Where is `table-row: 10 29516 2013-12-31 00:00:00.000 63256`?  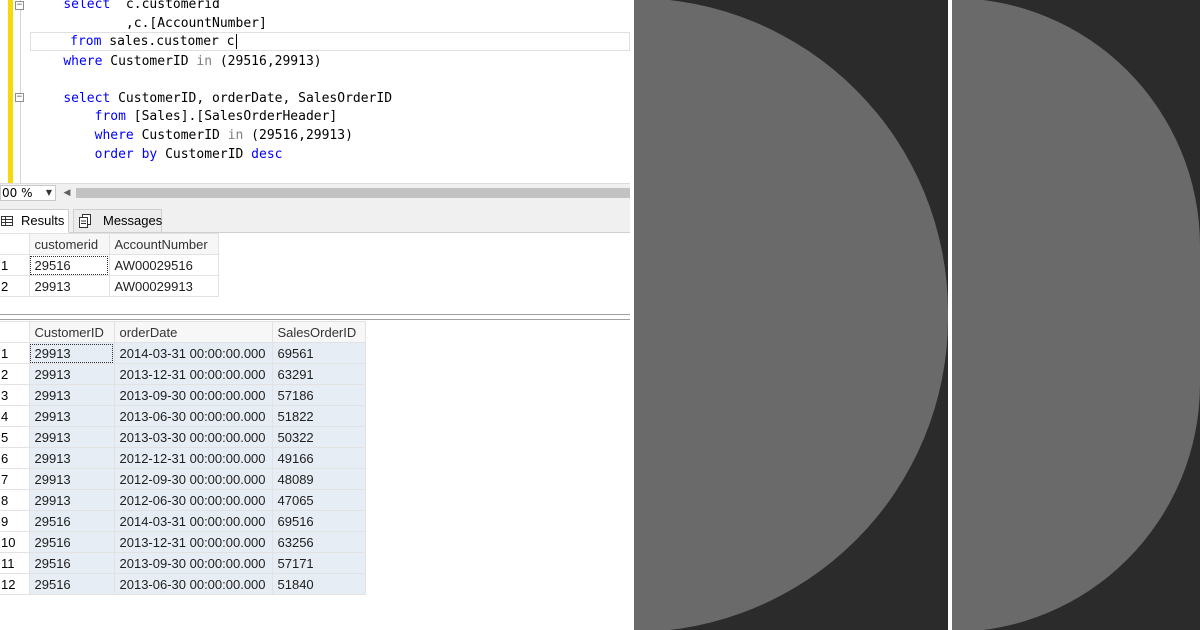 table-row: 10 29516 2013-12-31 00:00:00.000 63256 is located at coordinates (183, 542).